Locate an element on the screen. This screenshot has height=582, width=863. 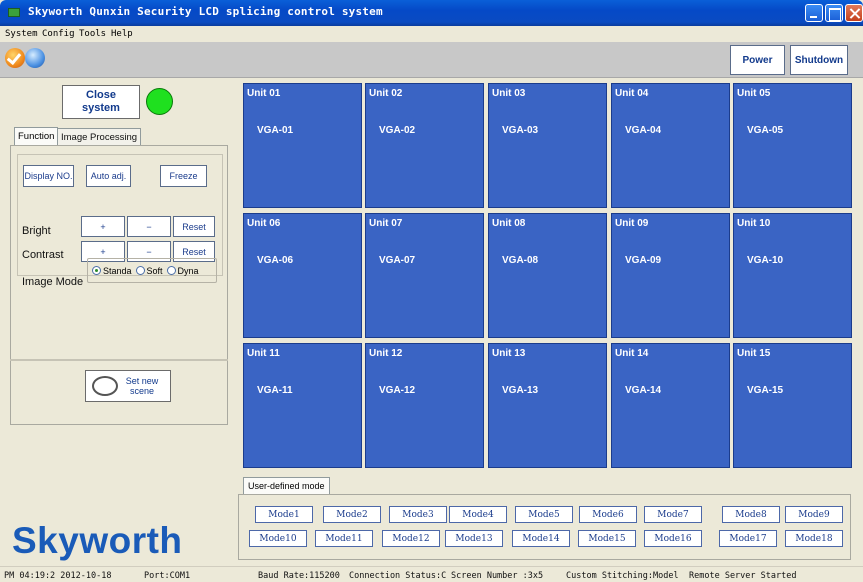
unit-name: Unit 09 is located at coordinates (632, 223).